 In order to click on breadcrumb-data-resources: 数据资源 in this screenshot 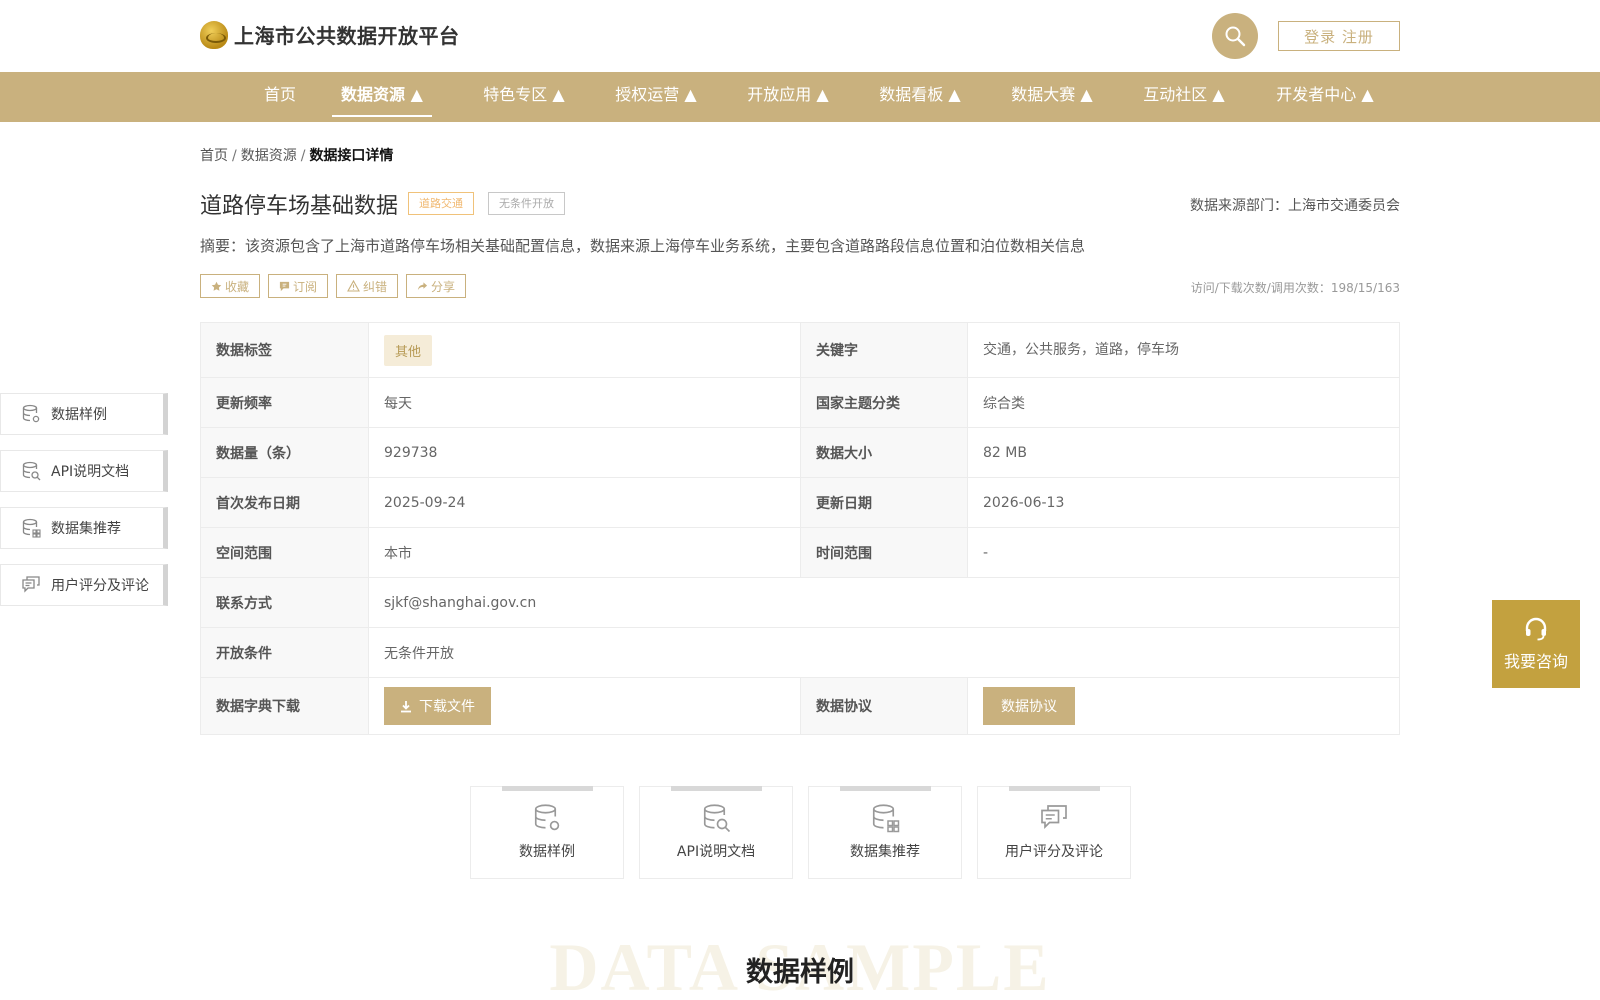, I will do `click(269, 156)`.